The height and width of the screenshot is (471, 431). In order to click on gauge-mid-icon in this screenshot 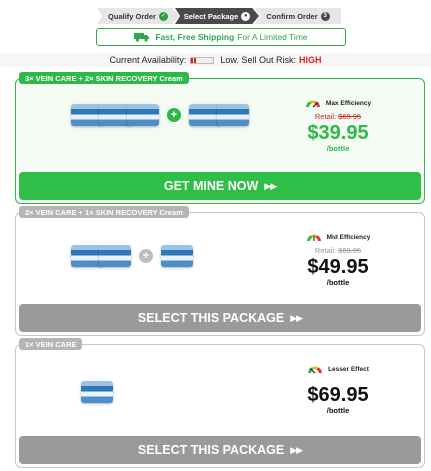, I will do `click(314, 237)`.